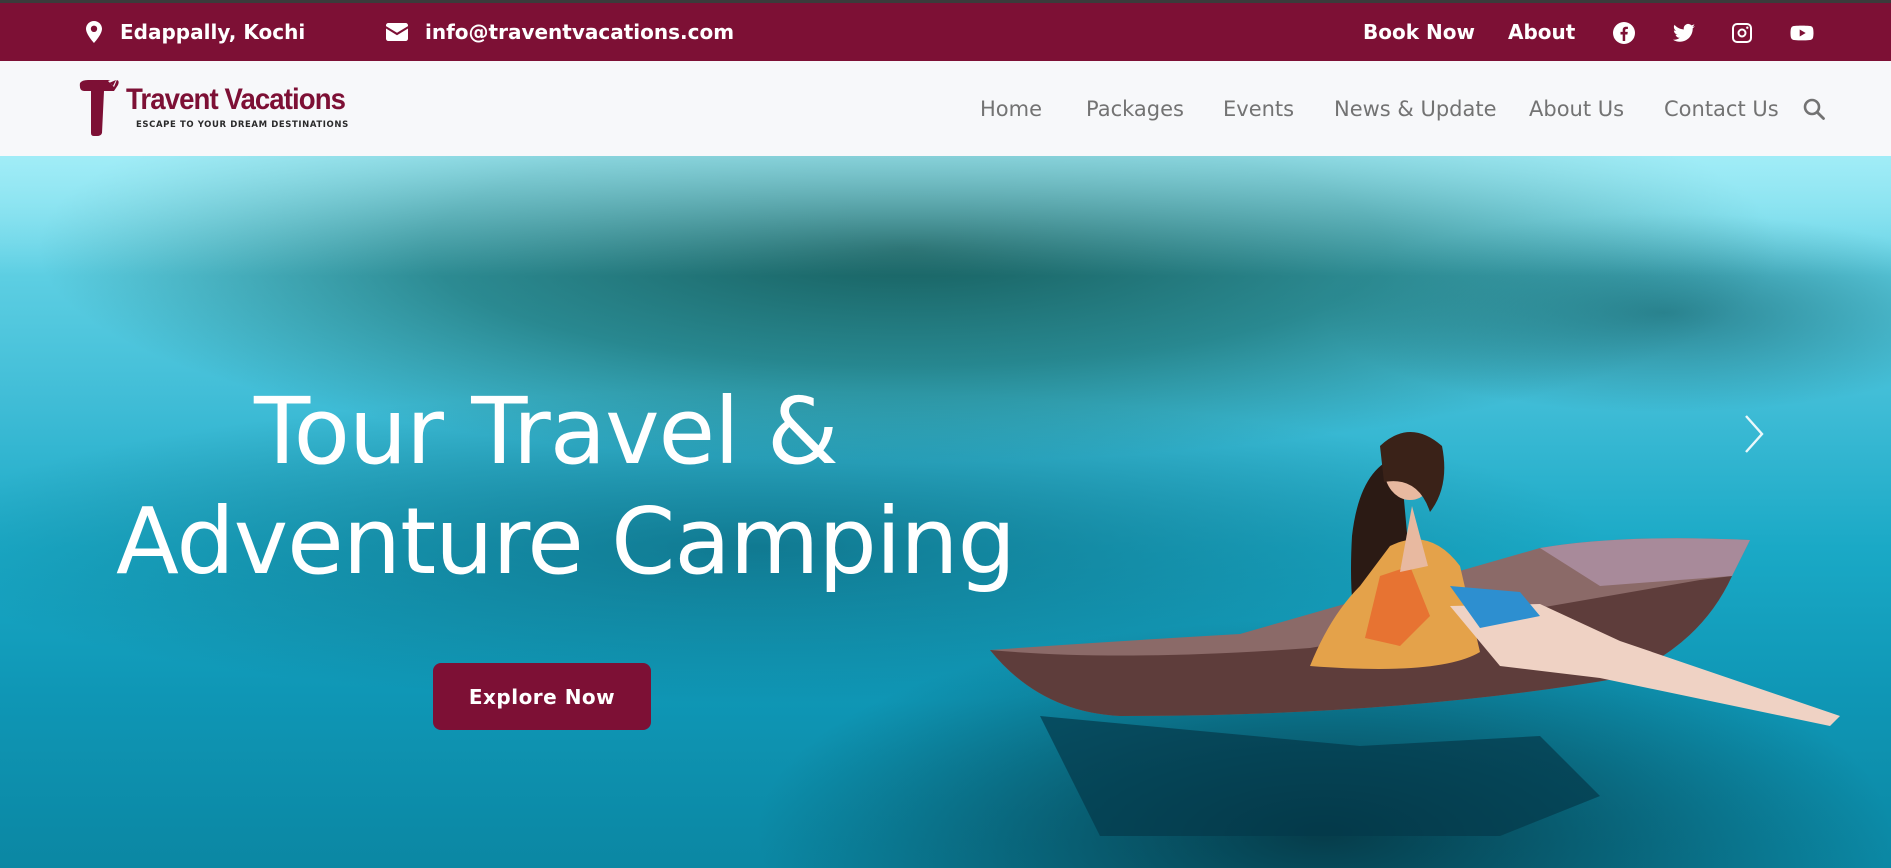 The image size is (1891, 868). I want to click on email-link: info@traventvacations.com, so click(560, 32).